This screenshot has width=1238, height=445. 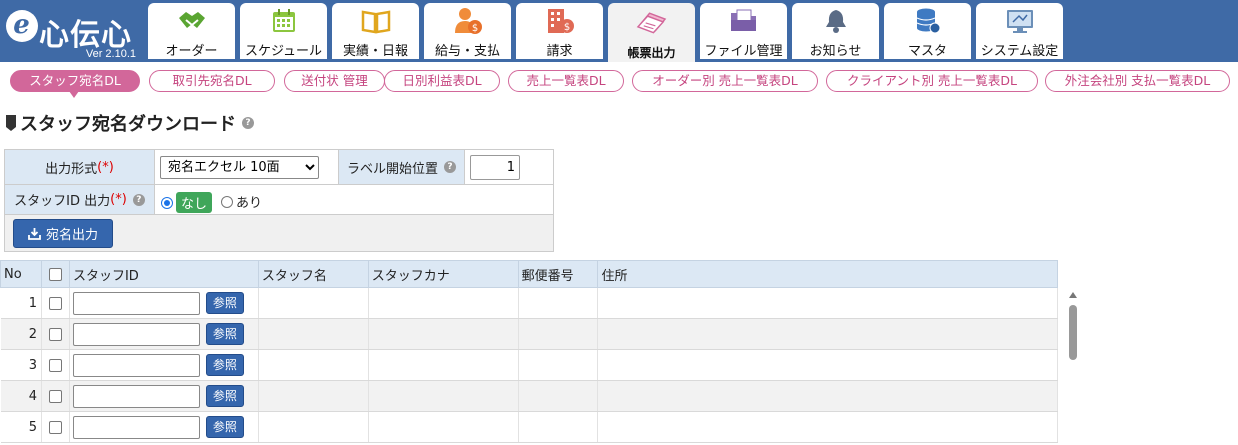 I want to click on nav-tab-master: マスタ, so click(x=927, y=31).